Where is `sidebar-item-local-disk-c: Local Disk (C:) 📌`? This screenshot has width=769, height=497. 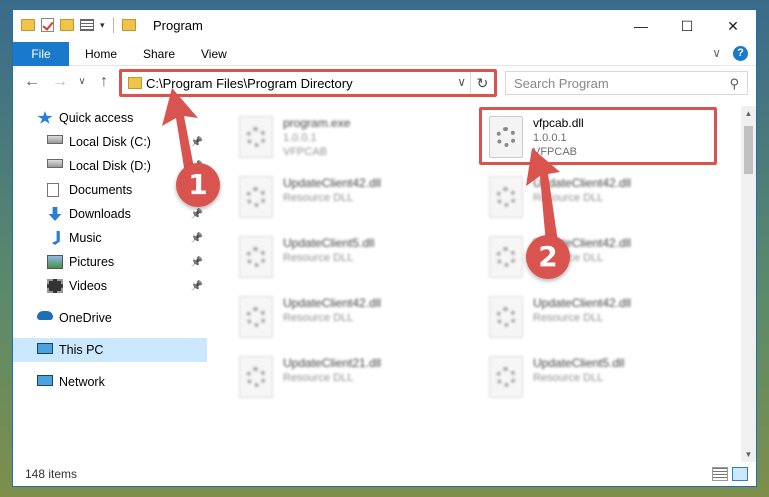
sidebar-item-local-disk-c: Local Disk (C:) 📌 is located at coordinates (110, 142).